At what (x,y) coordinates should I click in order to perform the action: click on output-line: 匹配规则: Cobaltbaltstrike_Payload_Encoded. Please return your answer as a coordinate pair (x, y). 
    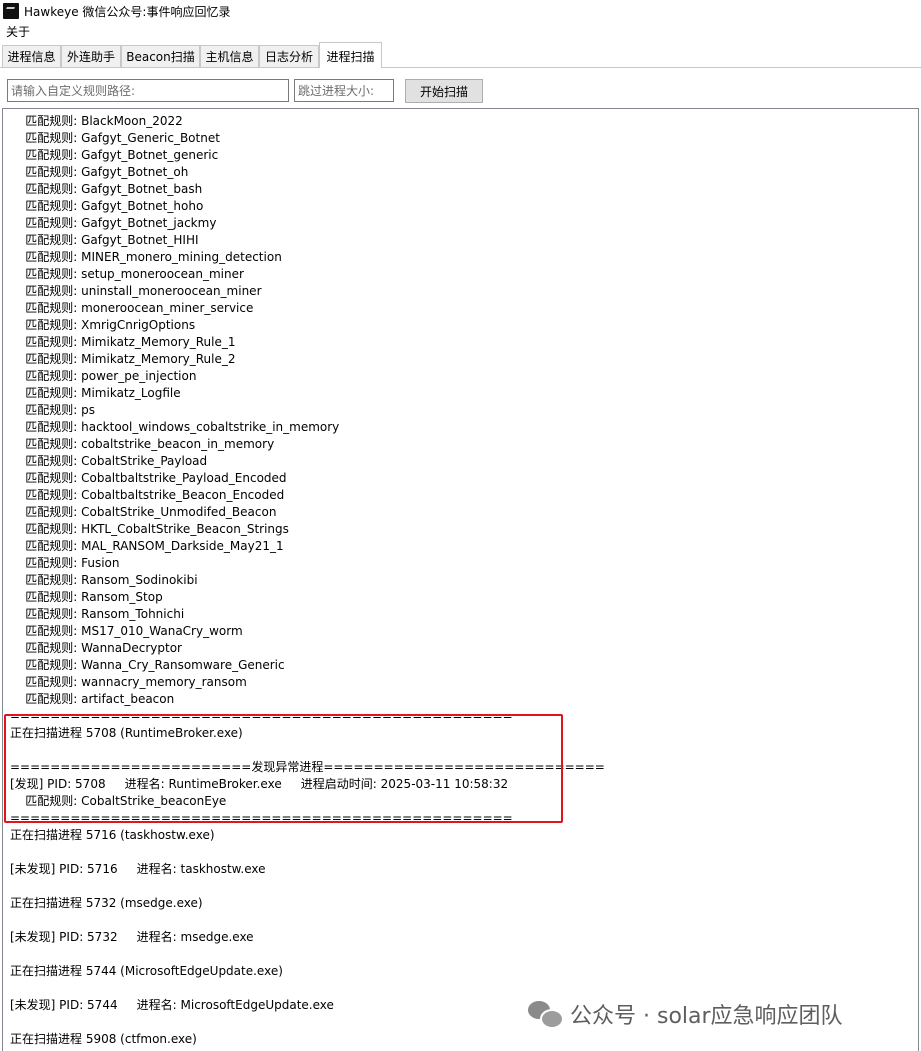
    Looking at the image, I should click on (148, 478).